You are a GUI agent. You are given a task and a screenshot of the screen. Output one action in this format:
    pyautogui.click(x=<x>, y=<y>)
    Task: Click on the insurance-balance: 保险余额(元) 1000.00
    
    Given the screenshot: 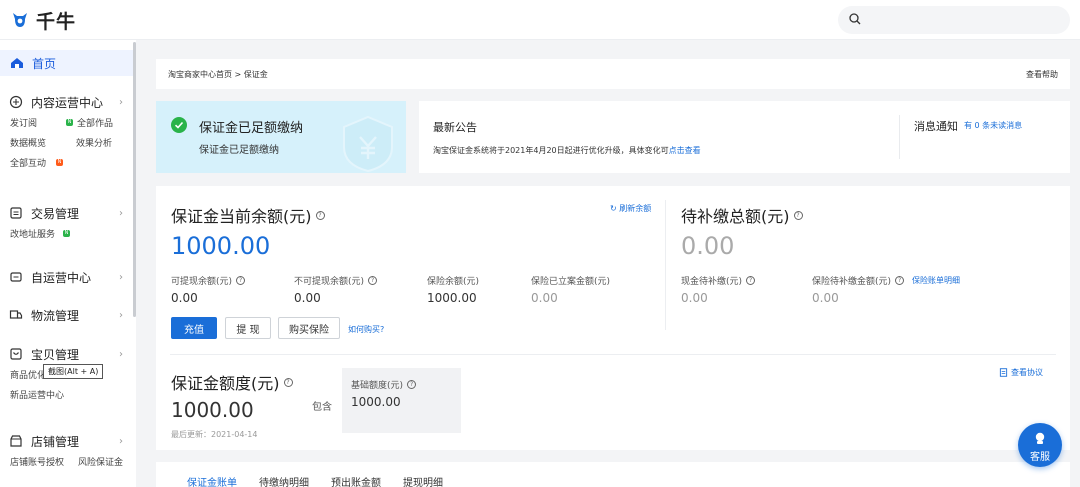 What is the action you would take?
    pyautogui.click(x=453, y=291)
    